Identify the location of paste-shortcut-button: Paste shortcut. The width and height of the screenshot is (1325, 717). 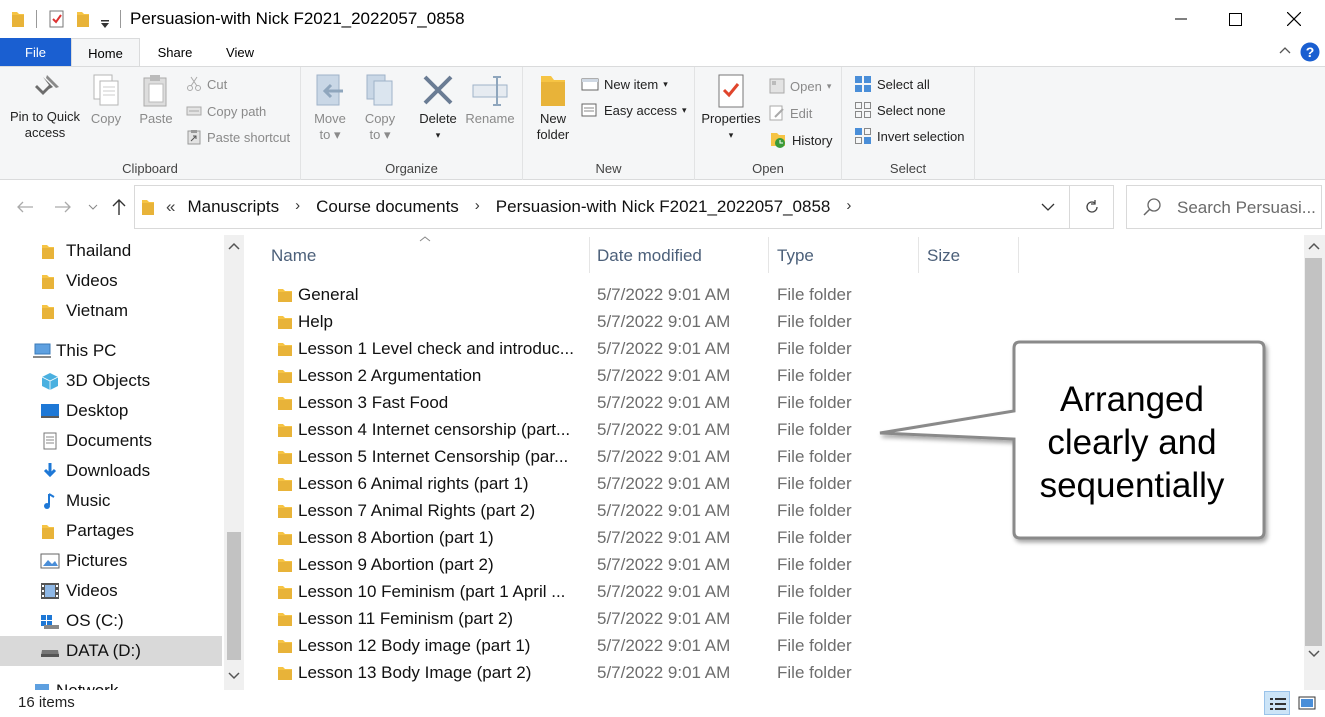
(238, 137).